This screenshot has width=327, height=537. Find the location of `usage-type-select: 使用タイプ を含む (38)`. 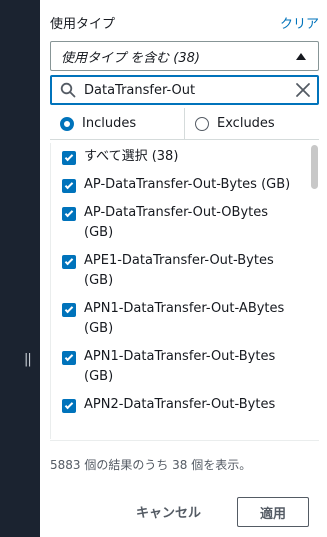

usage-type-select: 使用タイプ を含む (38) is located at coordinates (184, 56).